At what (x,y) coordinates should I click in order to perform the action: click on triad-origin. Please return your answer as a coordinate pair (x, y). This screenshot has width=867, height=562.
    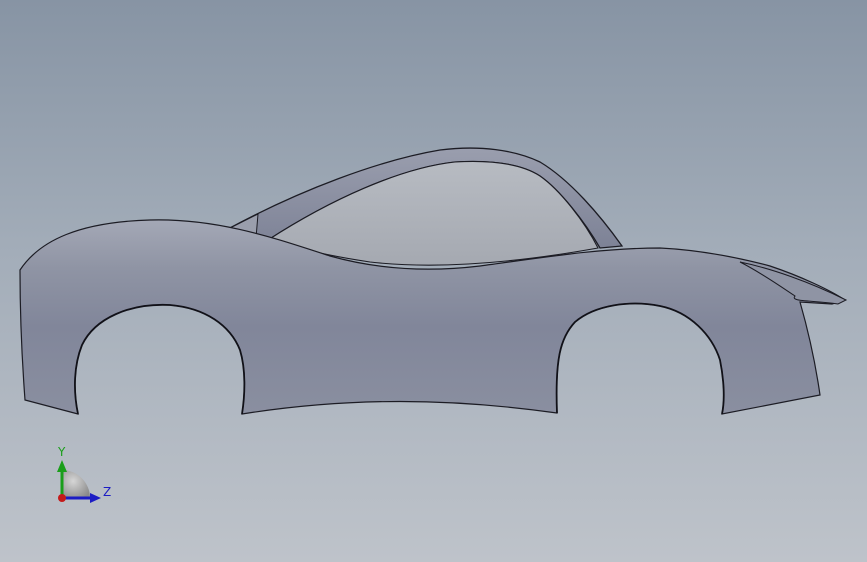
    Looking at the image, I should click on (62, 498).